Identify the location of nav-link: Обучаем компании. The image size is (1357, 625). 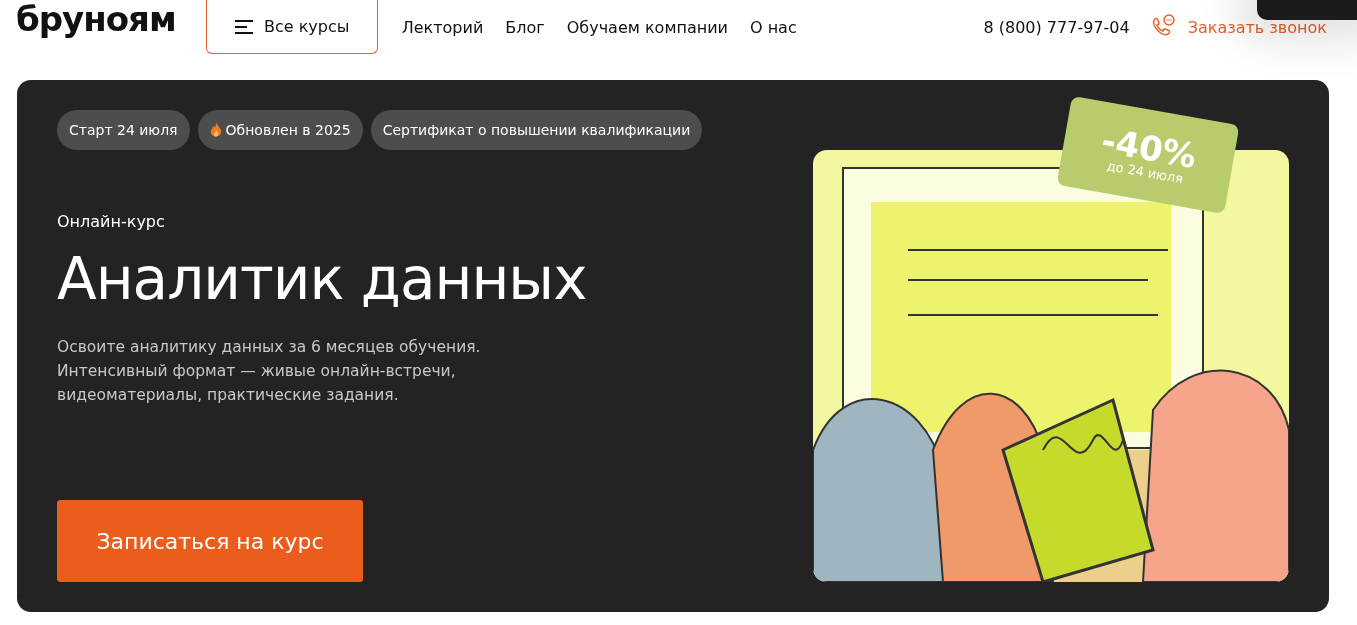
(647, 27).